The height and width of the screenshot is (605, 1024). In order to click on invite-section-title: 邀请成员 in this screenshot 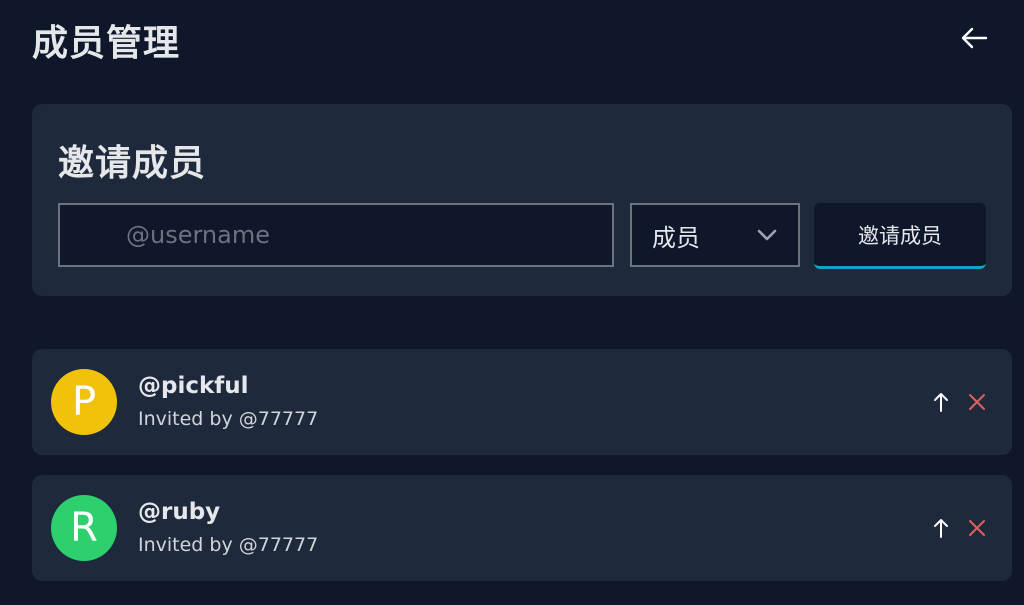, I will do `click(132, 163)`.